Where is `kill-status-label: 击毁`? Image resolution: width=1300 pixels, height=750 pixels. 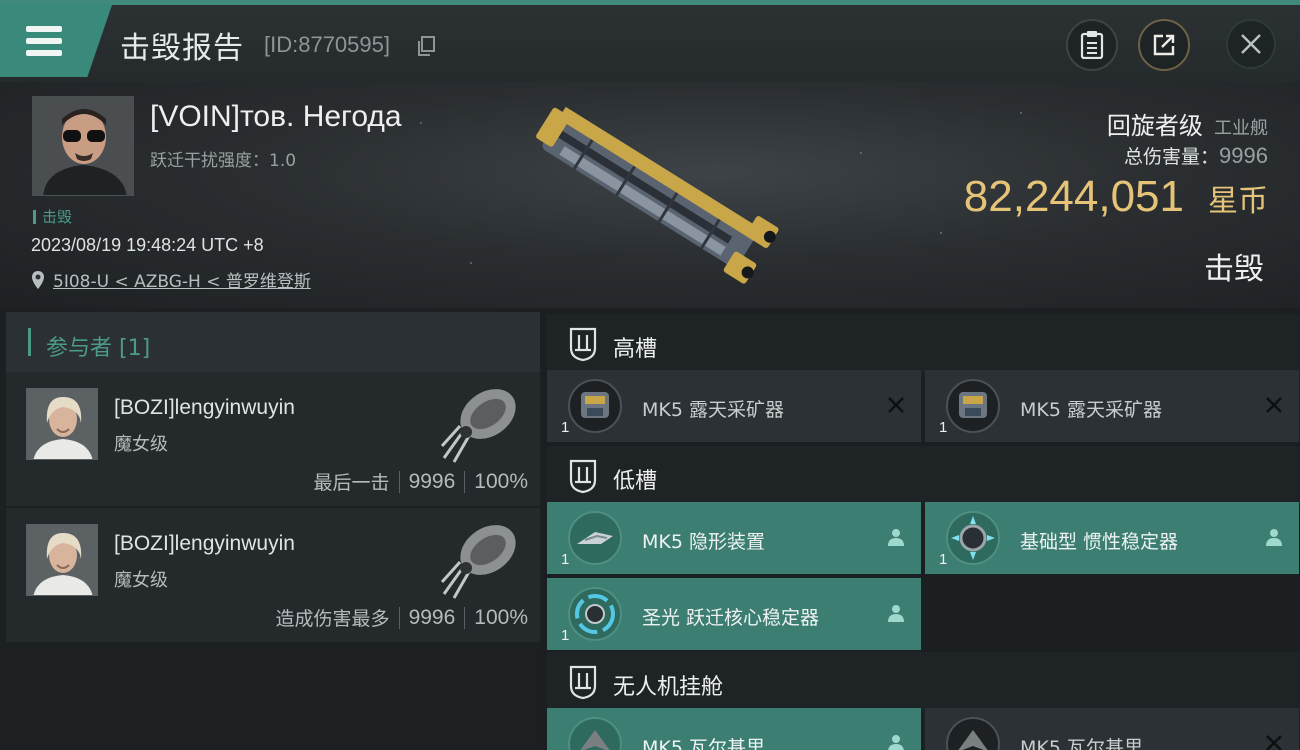
kill-status-label: 击毁 is located at coordinates (1234, 269).